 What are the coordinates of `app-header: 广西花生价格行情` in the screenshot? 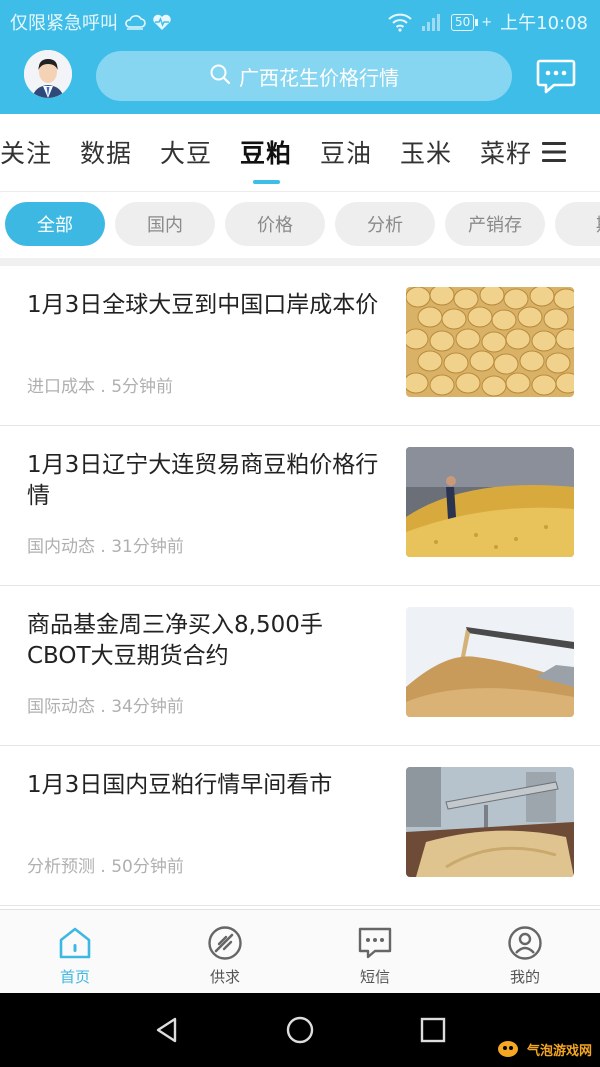 It's located at (300, 77).